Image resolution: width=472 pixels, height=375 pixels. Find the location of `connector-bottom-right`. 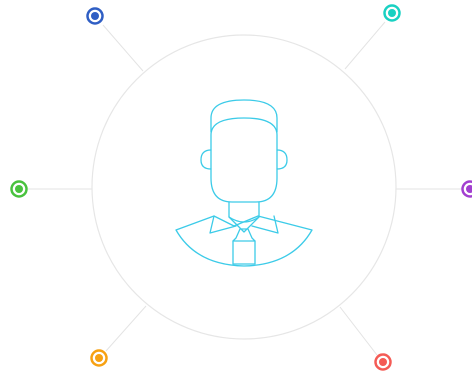

connector-bottom-right is located at coordinates (358, 331).